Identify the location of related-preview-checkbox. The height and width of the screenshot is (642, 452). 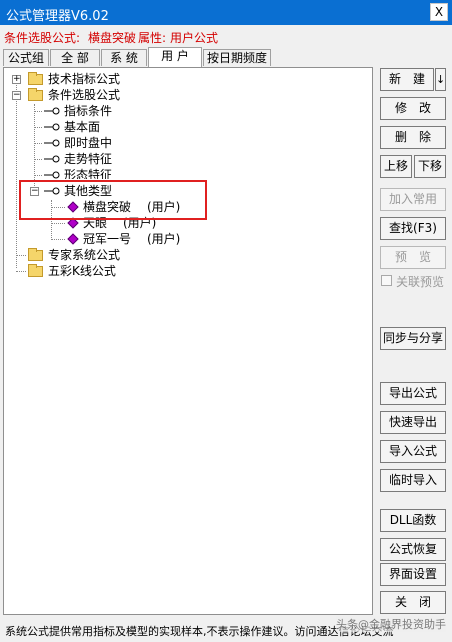
(386, 280).